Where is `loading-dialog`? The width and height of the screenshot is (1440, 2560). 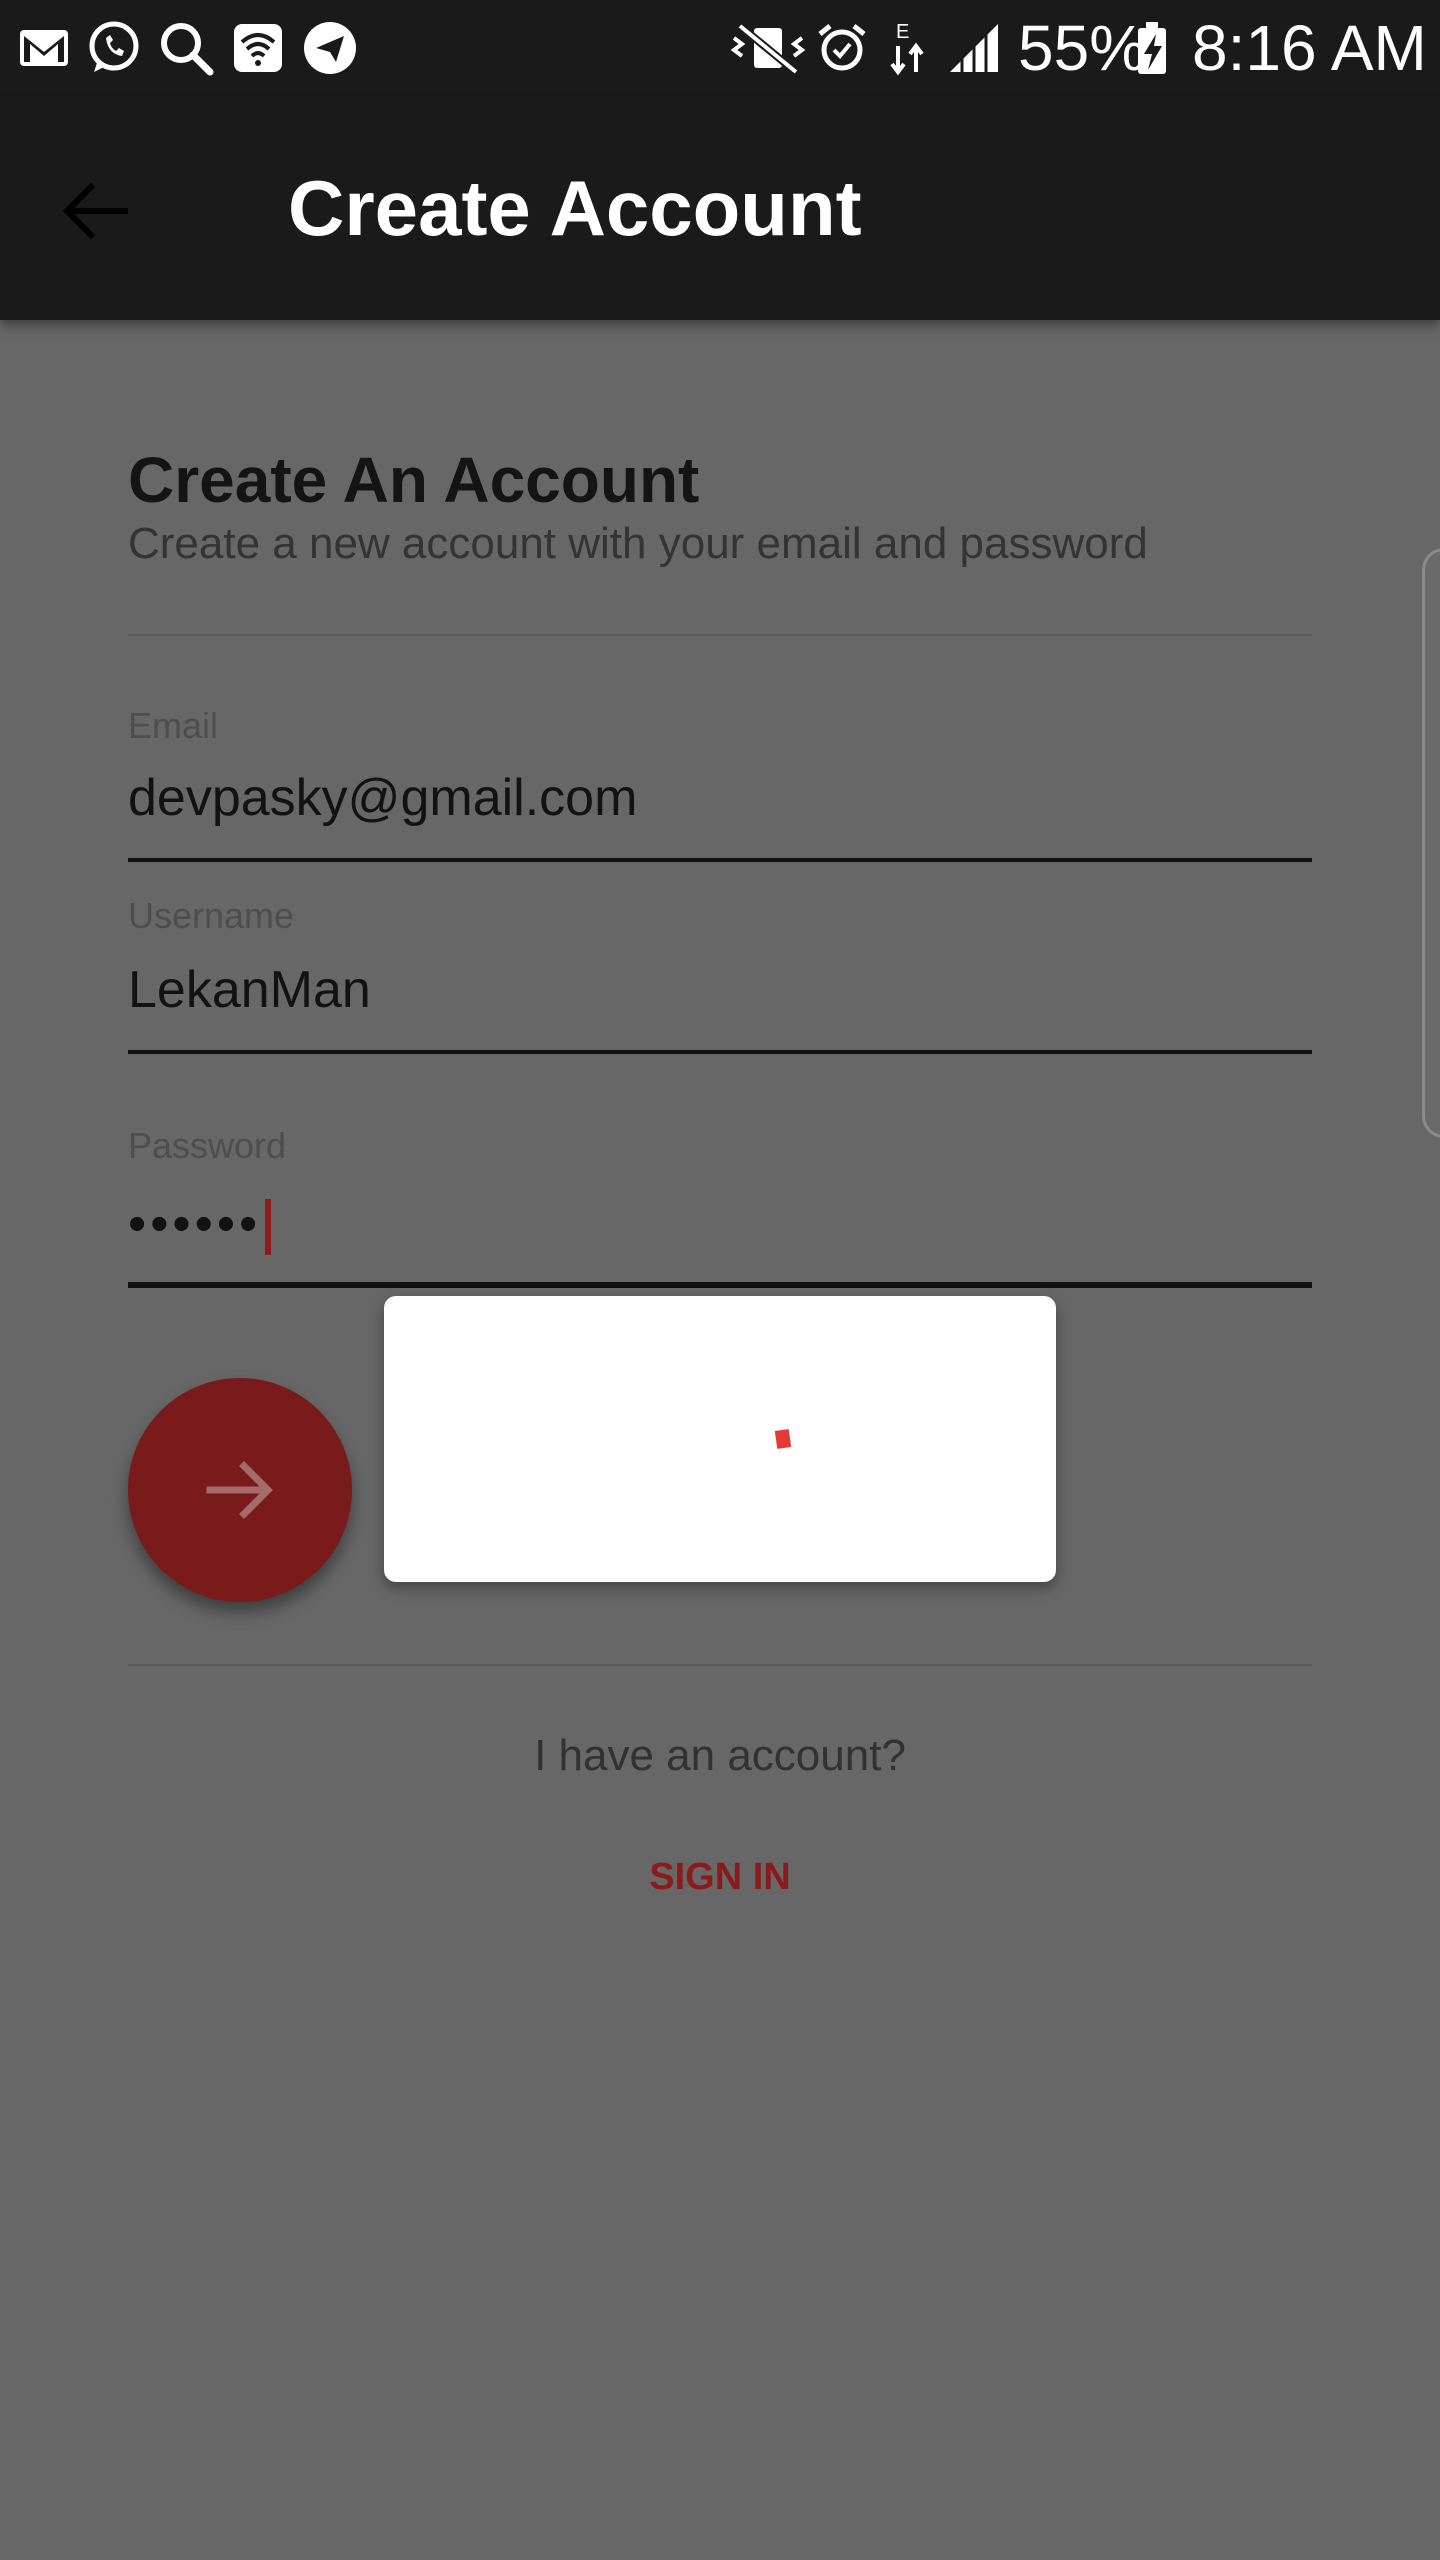 loading-dialog is located at coordinates (720, 1439).